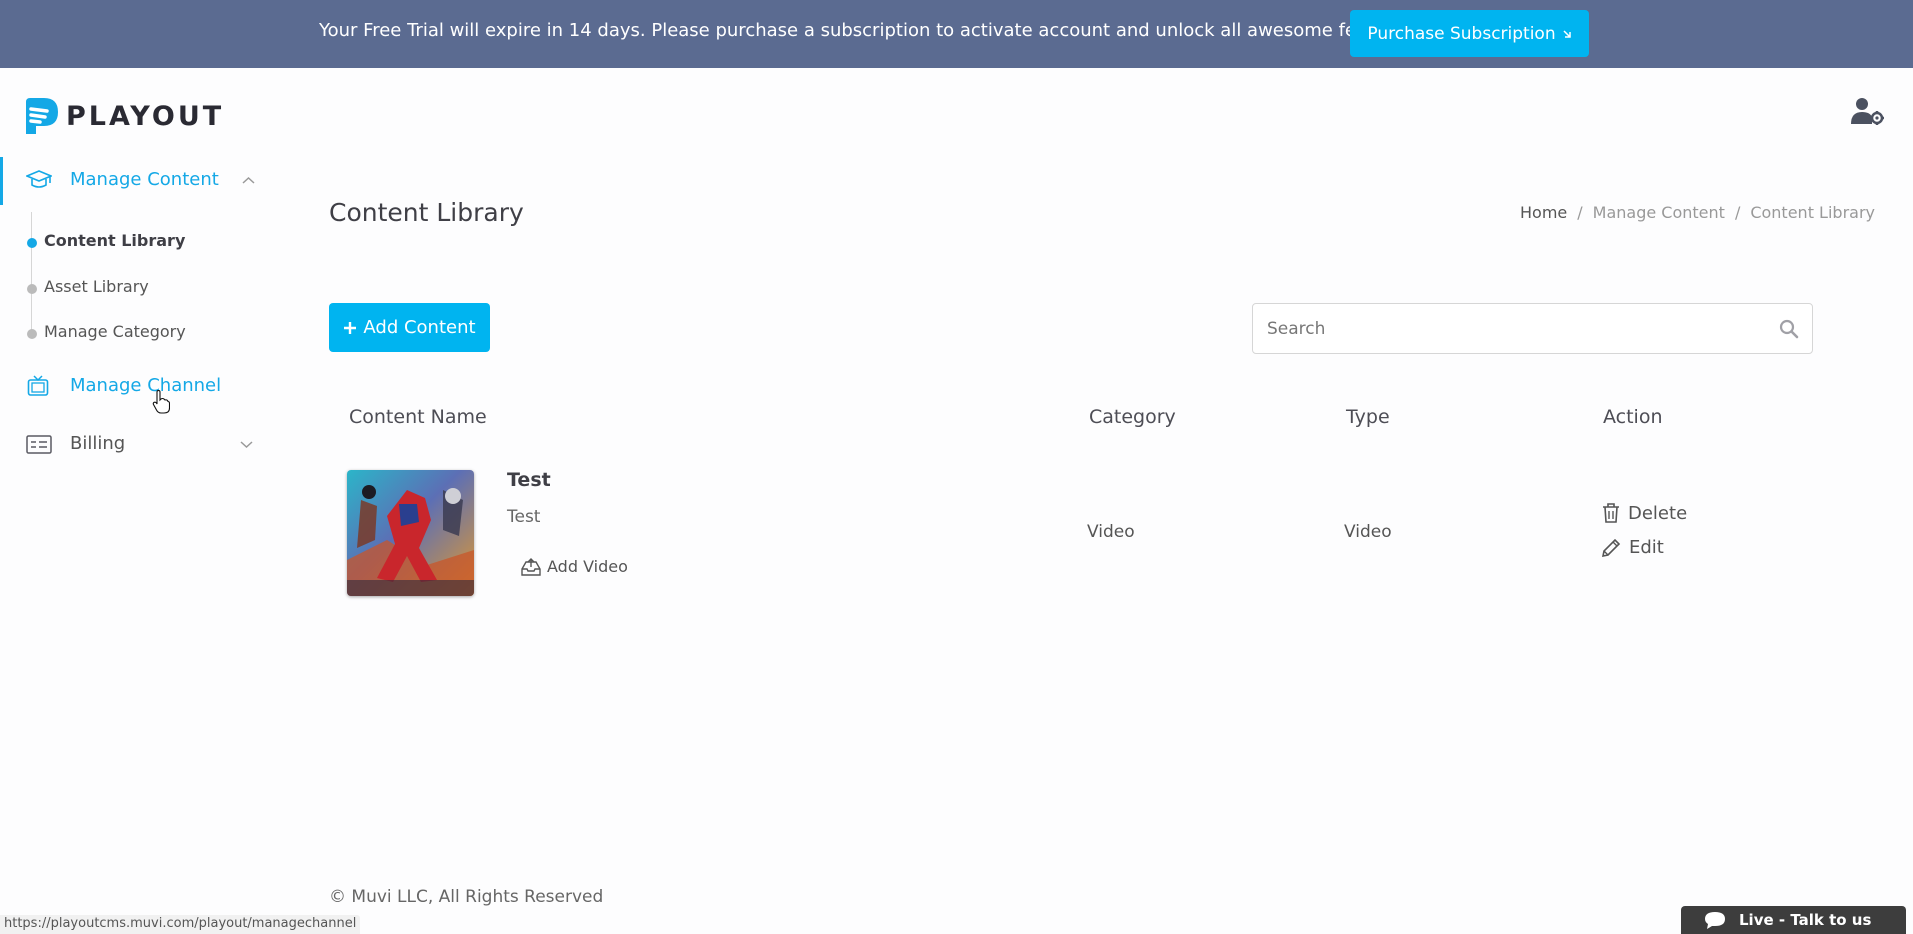 This screenshot has height=934, width=1913. What do you see at coordinates (1867, 111) in the screenshot?
I see `user-settings-icon` at bounding box center [1867, 111].